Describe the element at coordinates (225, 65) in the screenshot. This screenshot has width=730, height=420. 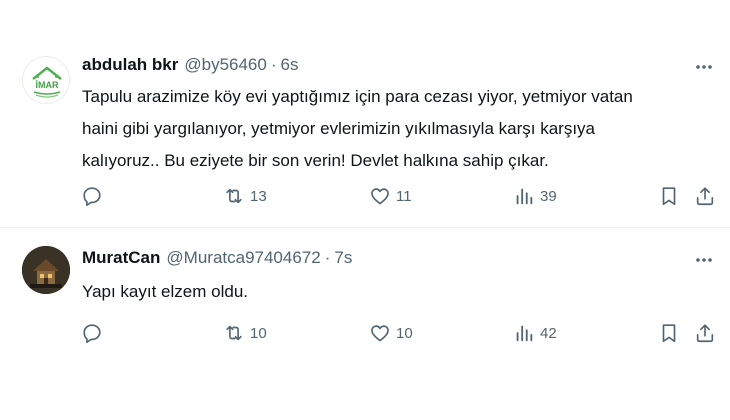
I see `user-handle: @by56460` at that location.